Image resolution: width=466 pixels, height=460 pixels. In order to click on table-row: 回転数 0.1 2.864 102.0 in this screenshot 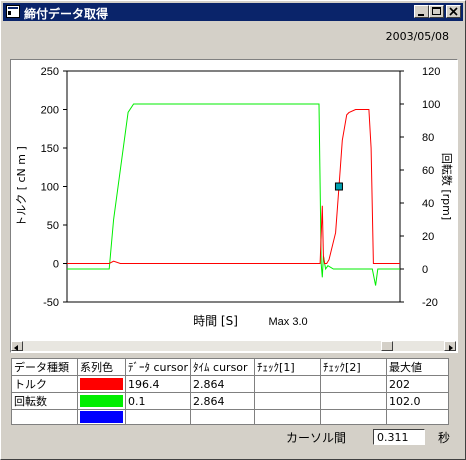, I will do `click(230, 401)`.